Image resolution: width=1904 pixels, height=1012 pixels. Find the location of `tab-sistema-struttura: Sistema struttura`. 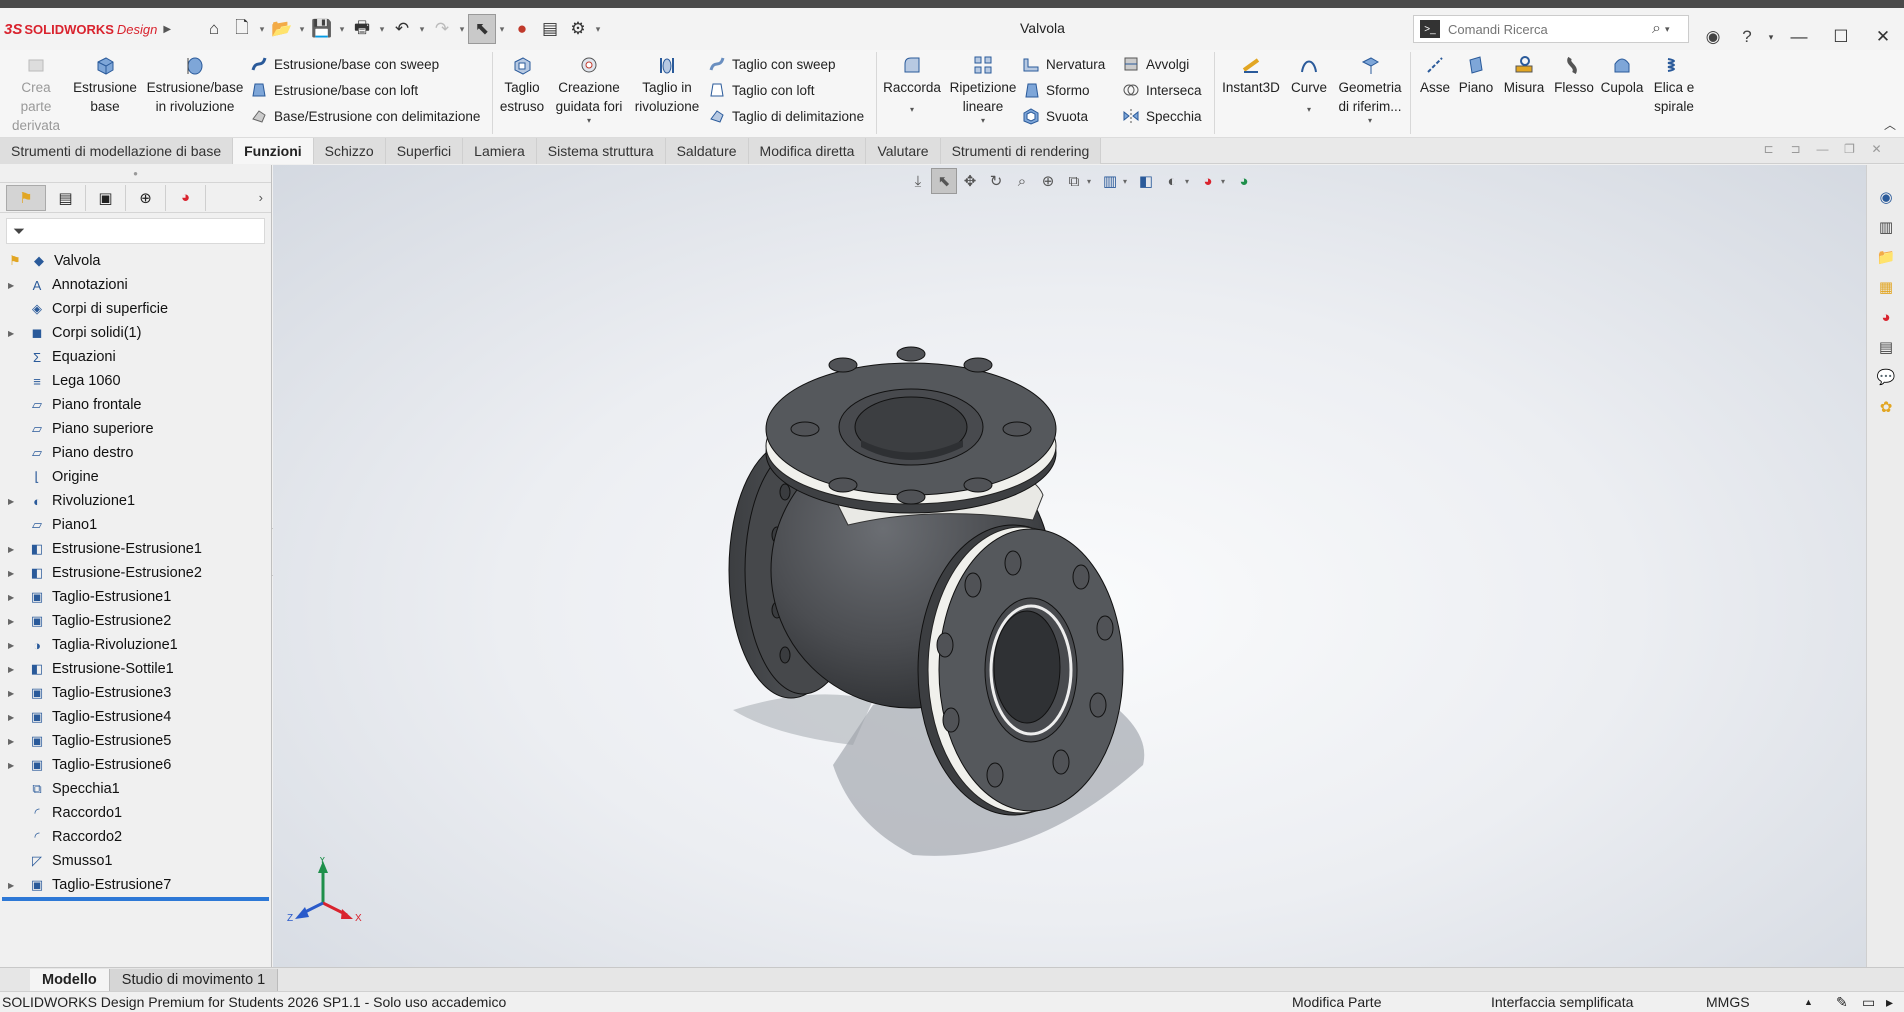

tab-sistema-struttura: Sistema struttura is located at coordinates (601, 151).